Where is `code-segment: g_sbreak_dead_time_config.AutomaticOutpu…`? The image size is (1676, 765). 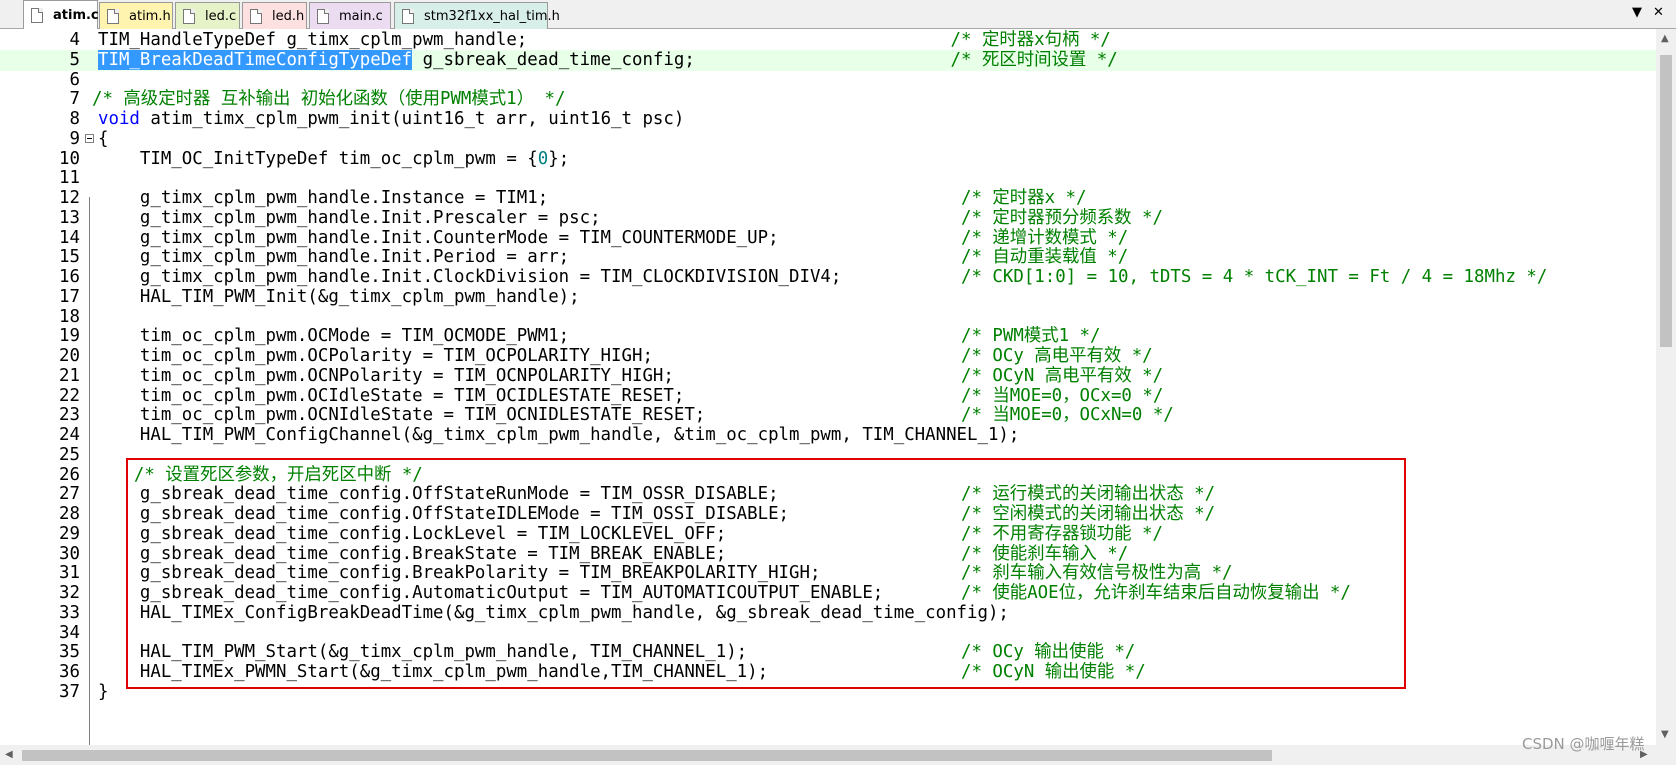 code-segment: g_sbreak_dead_time_config.AutomaticOutpu… is located at coordinates (491, 593).